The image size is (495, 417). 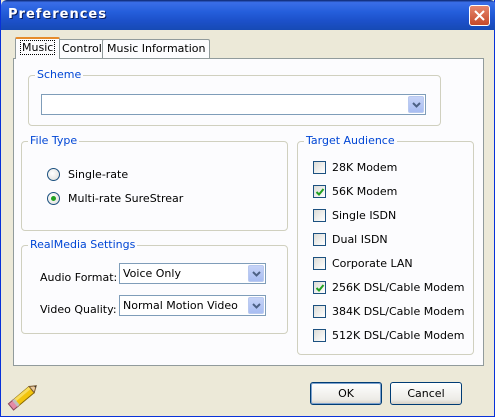 I want to click on label-384k-dsl: 384K DSL/Cable Modem, so click(x=398, y=311).